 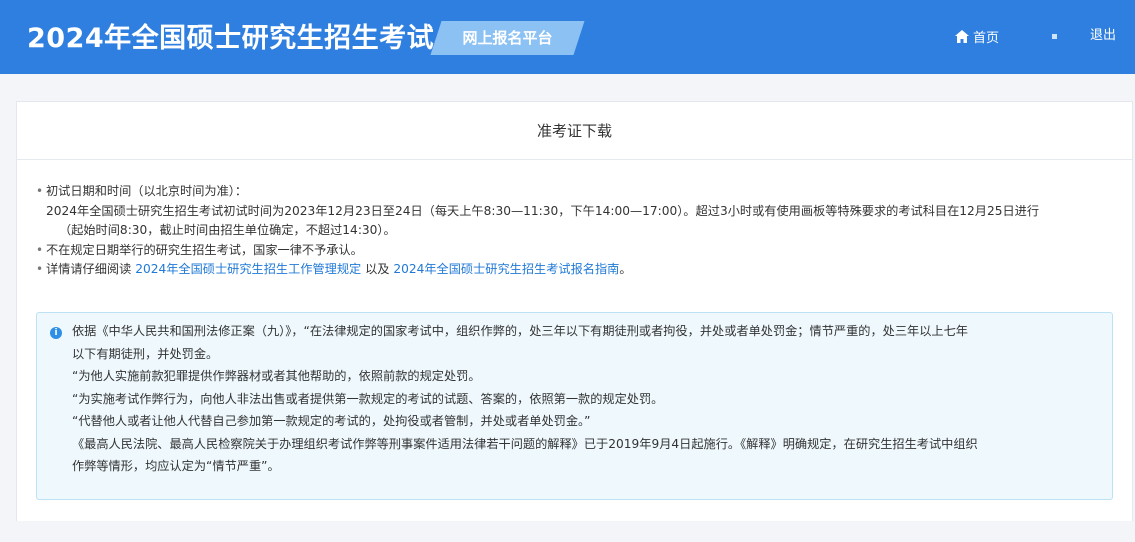 What do you see at coordinates (574, 131) in the screenshot?
I see `panel-title: 准考证下载` at bounding box center [574, 131].